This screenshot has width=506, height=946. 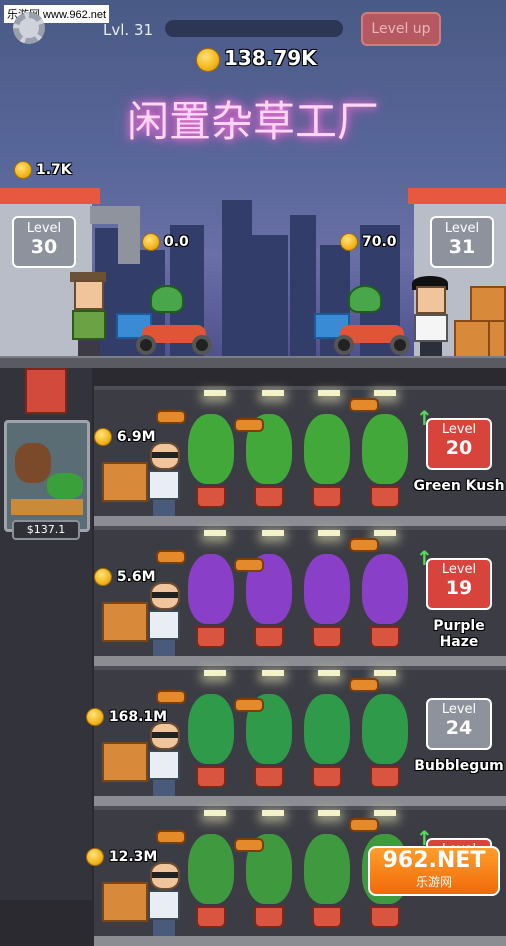 I want to click on grow-floor: 168.1M Level 24 Bubblegum, so click(x=296, y=736).